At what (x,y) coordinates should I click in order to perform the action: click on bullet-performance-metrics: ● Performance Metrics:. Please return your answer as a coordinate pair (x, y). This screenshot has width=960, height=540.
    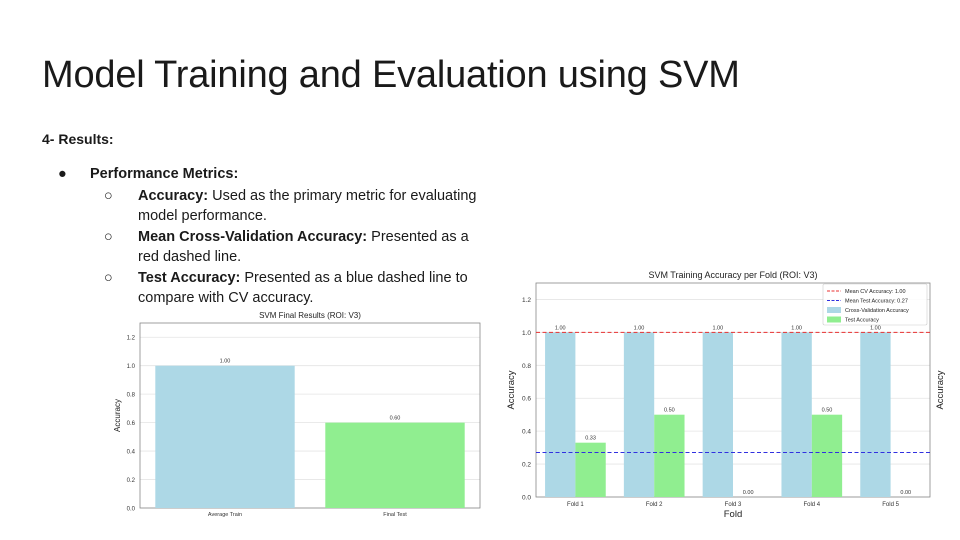
    Looking at the image, I should click on (148, 174).